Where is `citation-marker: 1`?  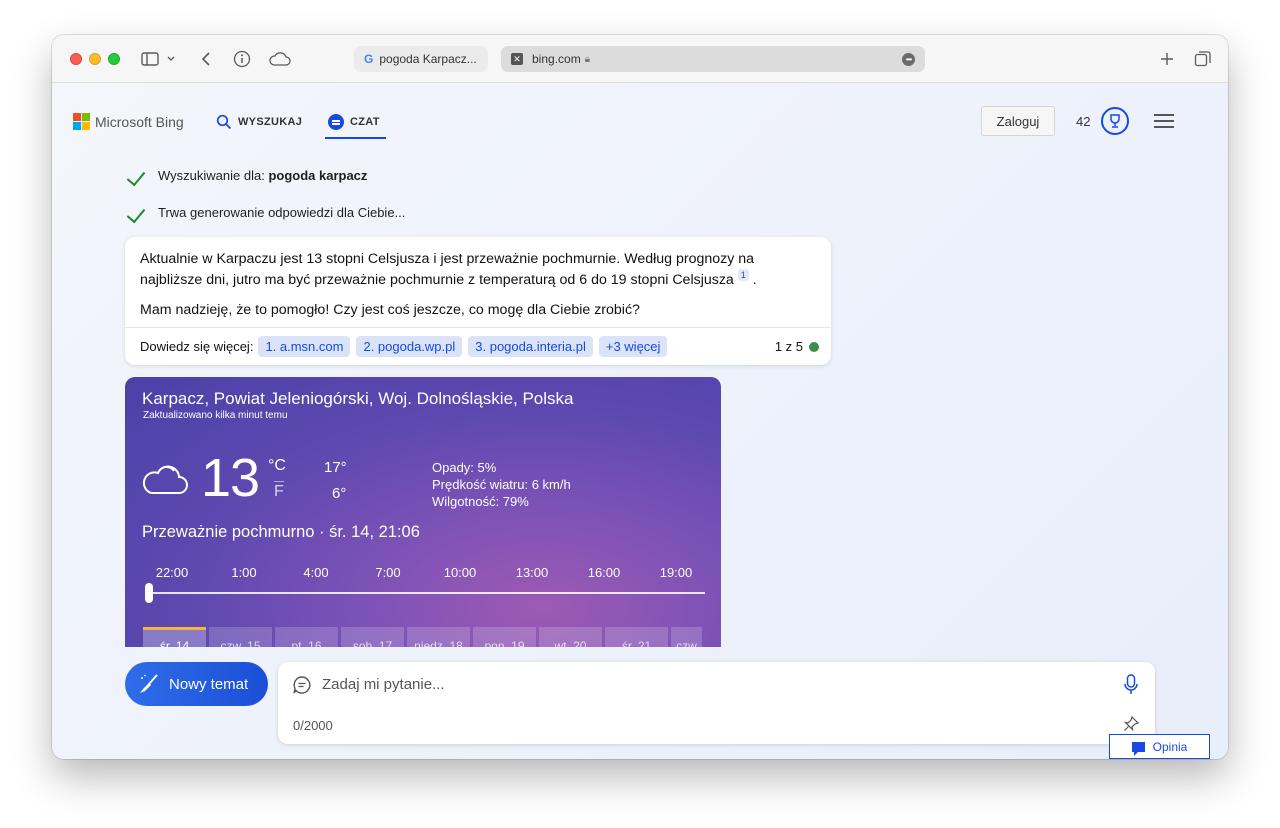 citation-marker: 1 is located at coordinates (743, 275).